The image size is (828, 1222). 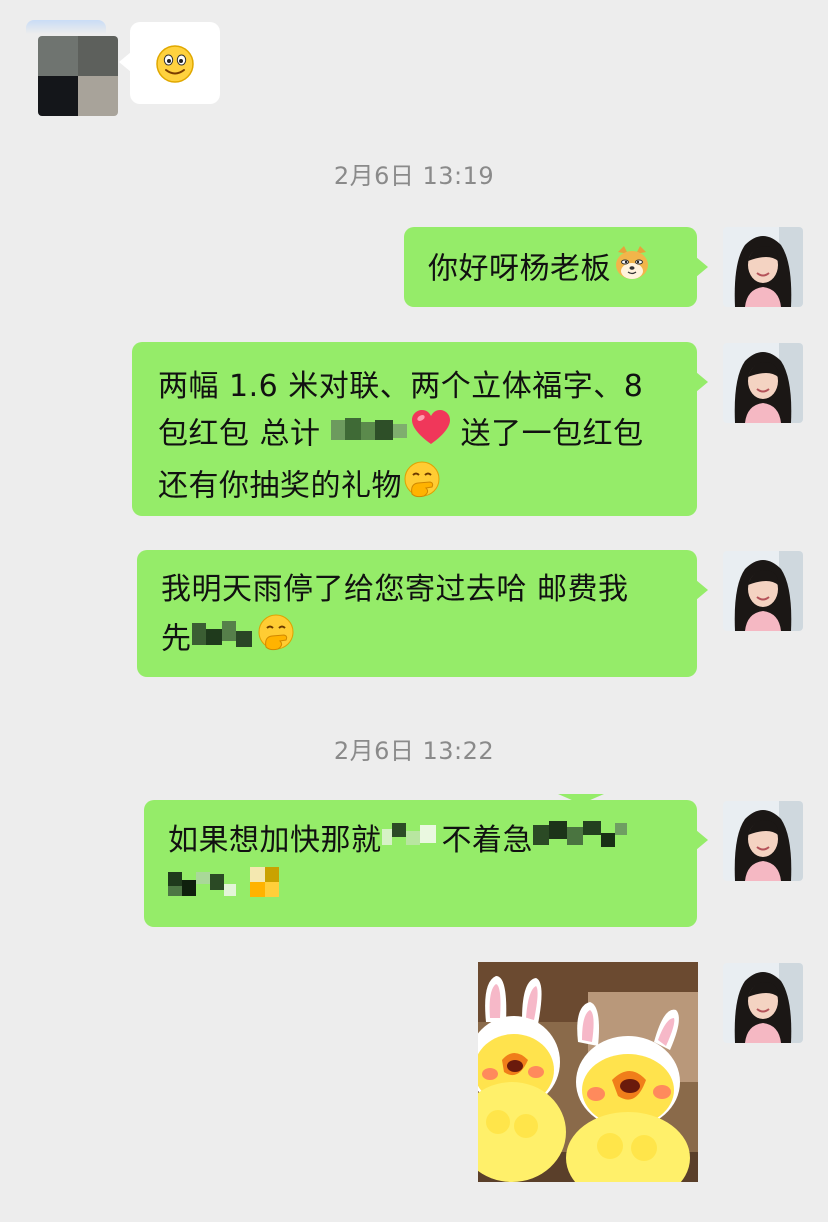 What do you see at coordinates (414, 176) in the screenshot?
I see `timestamp: 2月6日 13:19` at bounding box center [414, 176].